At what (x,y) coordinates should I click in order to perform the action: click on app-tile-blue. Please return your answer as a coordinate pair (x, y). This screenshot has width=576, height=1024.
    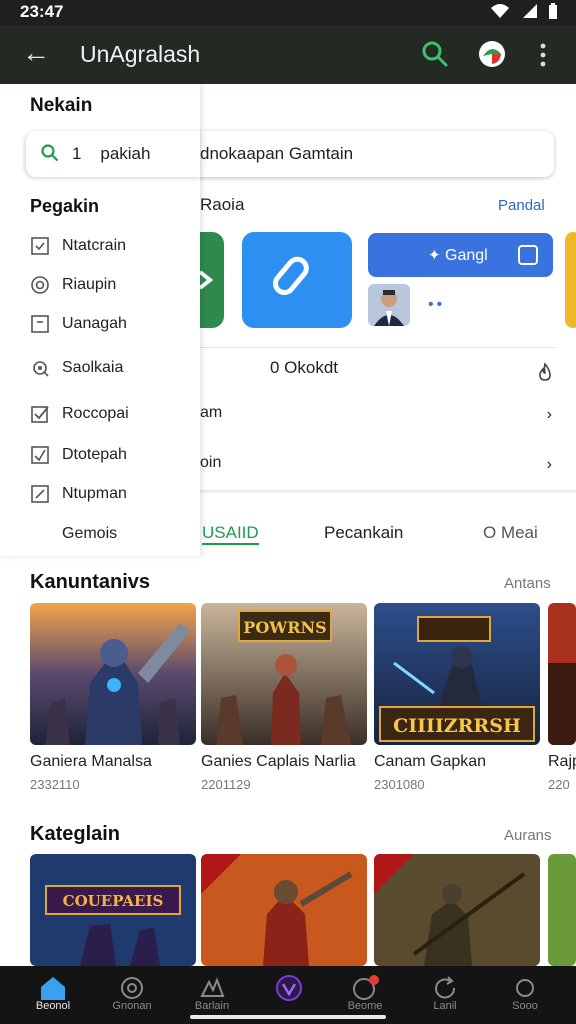
    Looking at the image, I should click on (297, 280).